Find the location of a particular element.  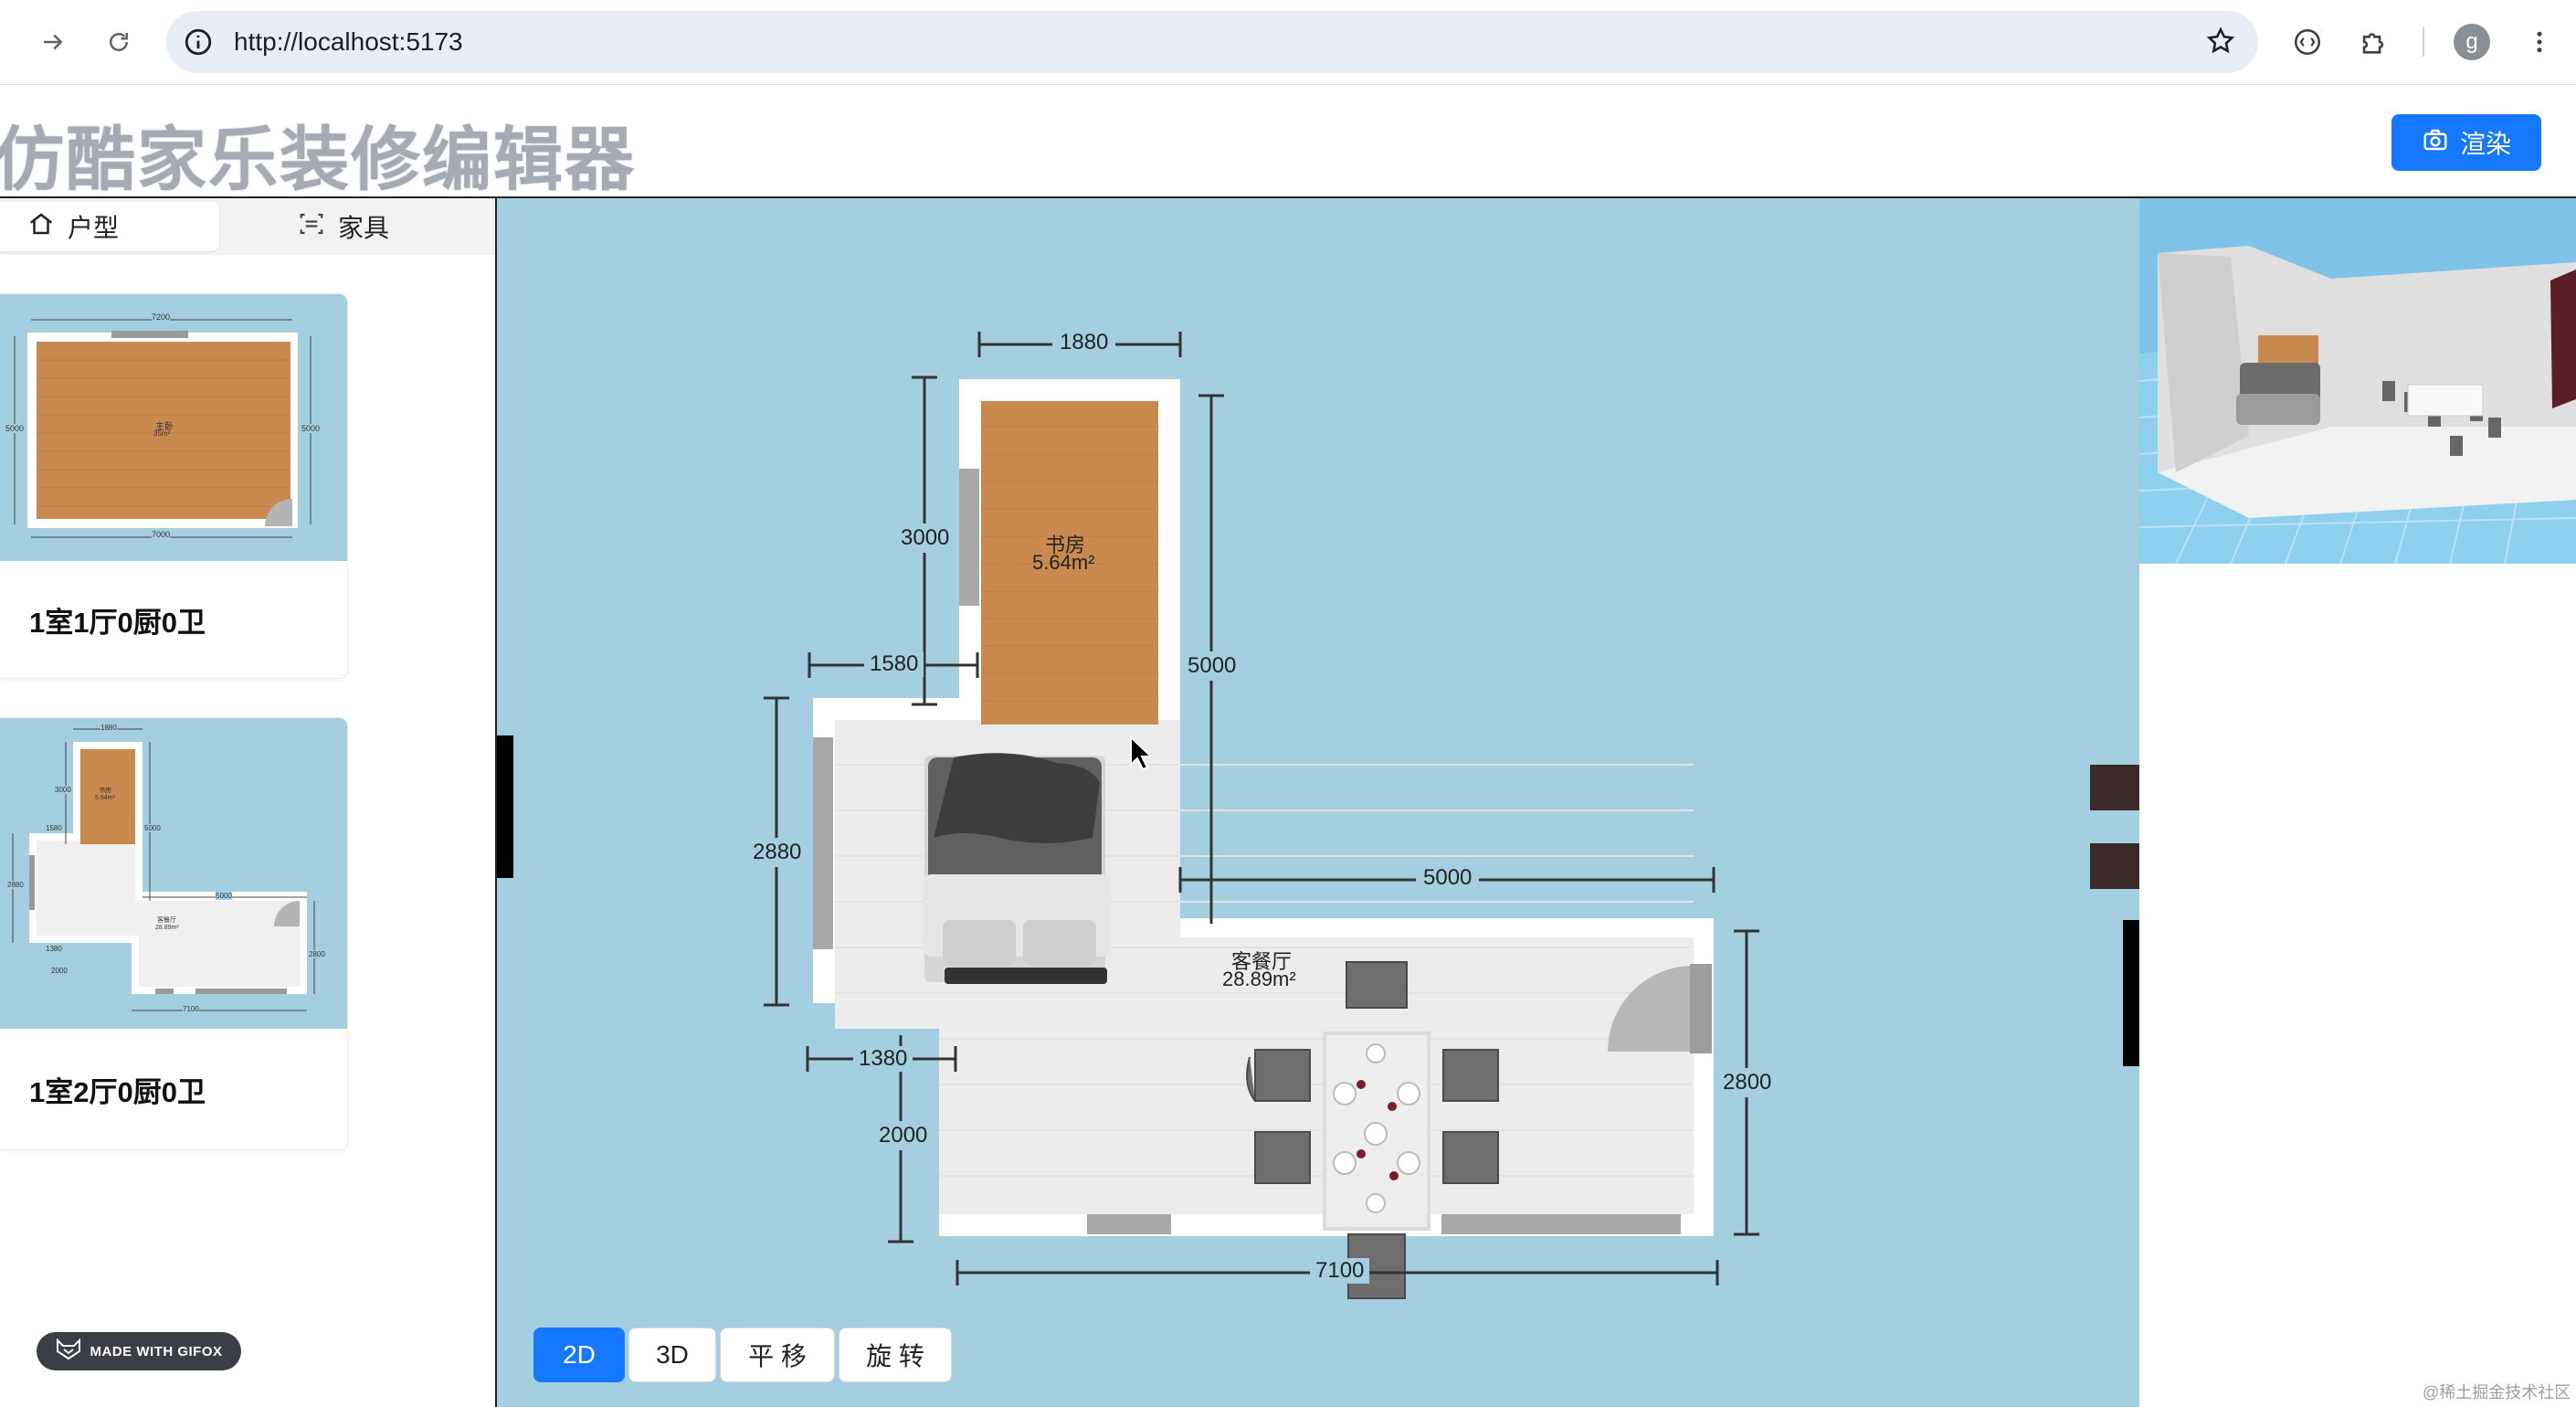

dim-total-width: 7100 is located at coordinates (1340, 1271).